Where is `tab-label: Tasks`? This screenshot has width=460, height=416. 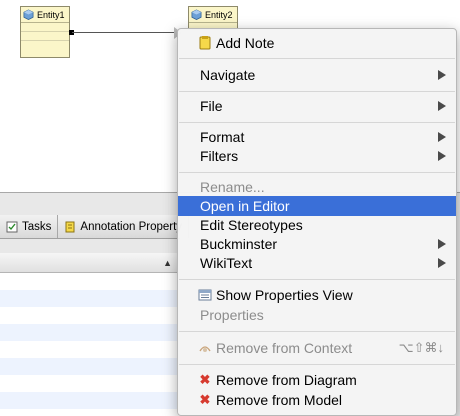 tab-label: Tasks is located at coordinates (37, 226).